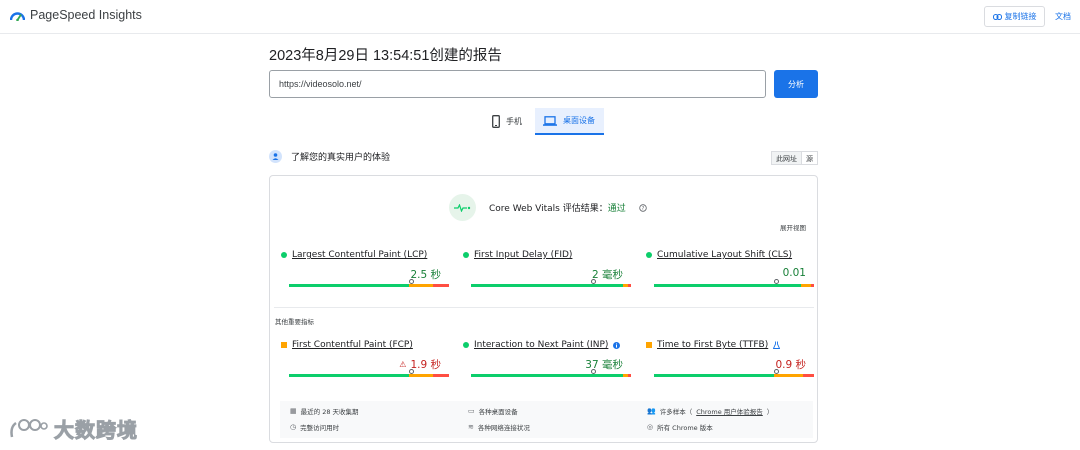  I want to click on logo: PageSpeed Insights, so click(76, 15).